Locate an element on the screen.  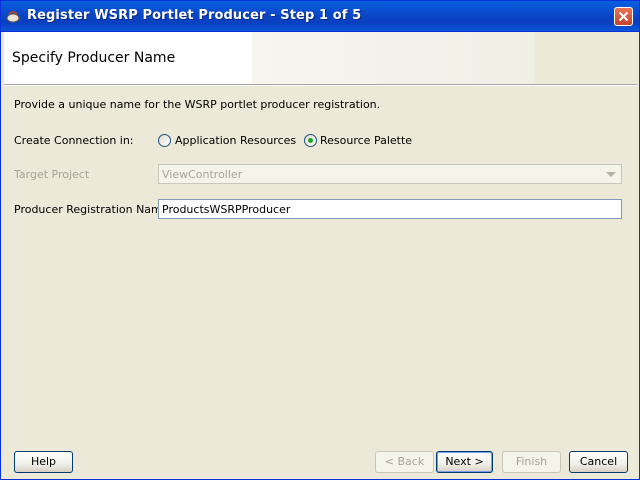
coffee-cup-icon is located at coordinates (14, 16).